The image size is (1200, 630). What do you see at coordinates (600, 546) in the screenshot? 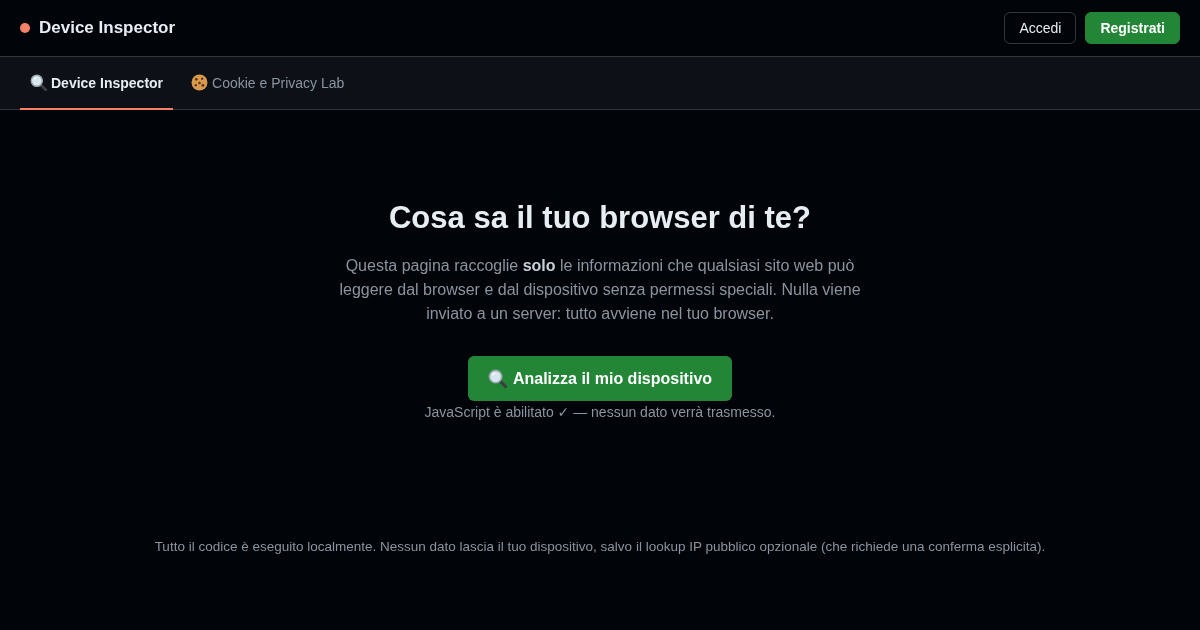
I see `footer-note: Tutto il codice è eseguito localmente. Nessun dato lascia il tuo dispositivo, salvo il lookup IP pubblico opzionale (che richiede una conferma esplicita).` at bounding box center [600, 546].